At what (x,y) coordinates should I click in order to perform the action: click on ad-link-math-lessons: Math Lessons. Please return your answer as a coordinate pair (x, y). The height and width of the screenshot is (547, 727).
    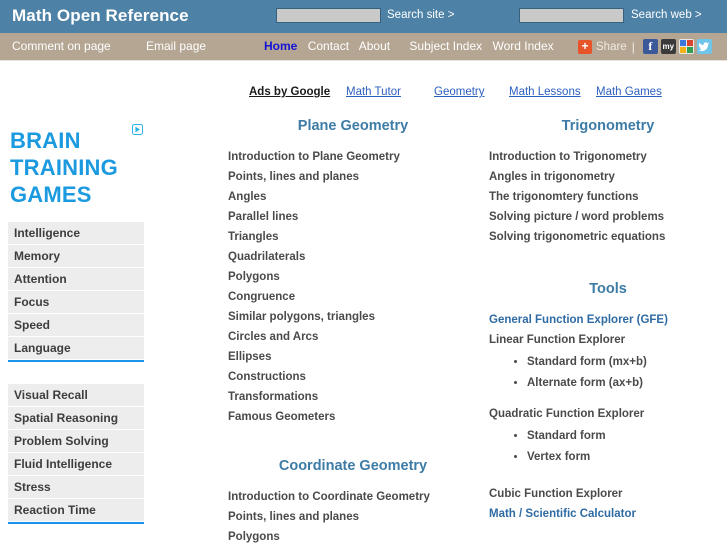
    Looking at the image, I should click on (545, 92).